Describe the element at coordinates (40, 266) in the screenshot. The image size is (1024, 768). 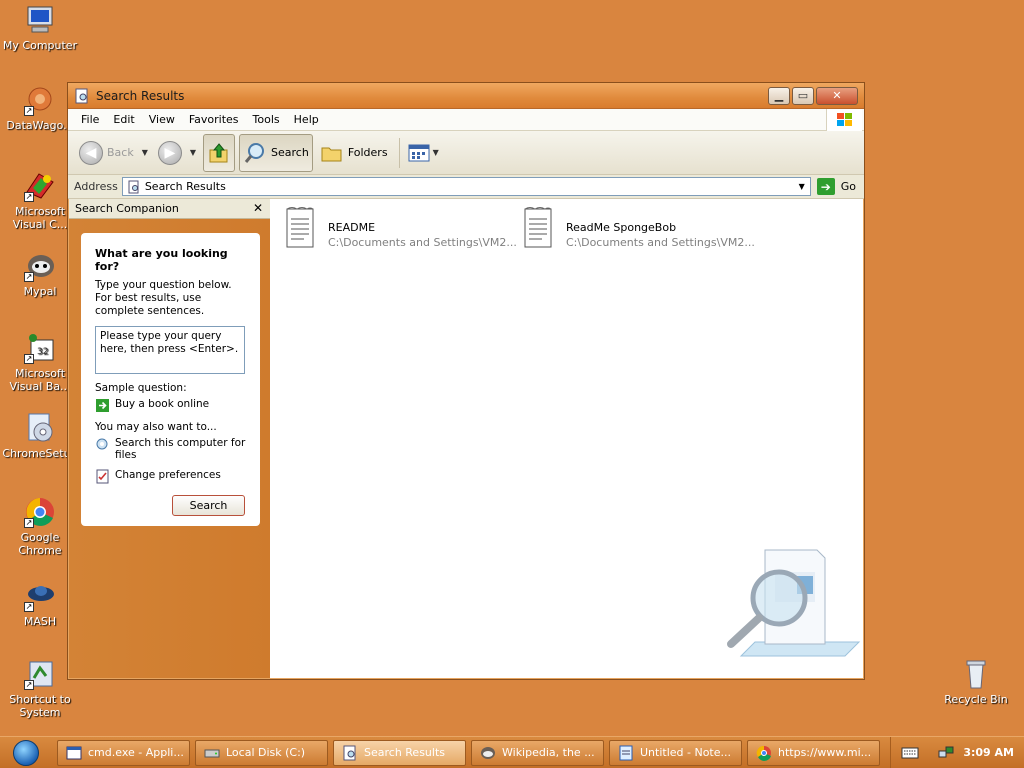
I see `mypal-icon: ↗` at that location.